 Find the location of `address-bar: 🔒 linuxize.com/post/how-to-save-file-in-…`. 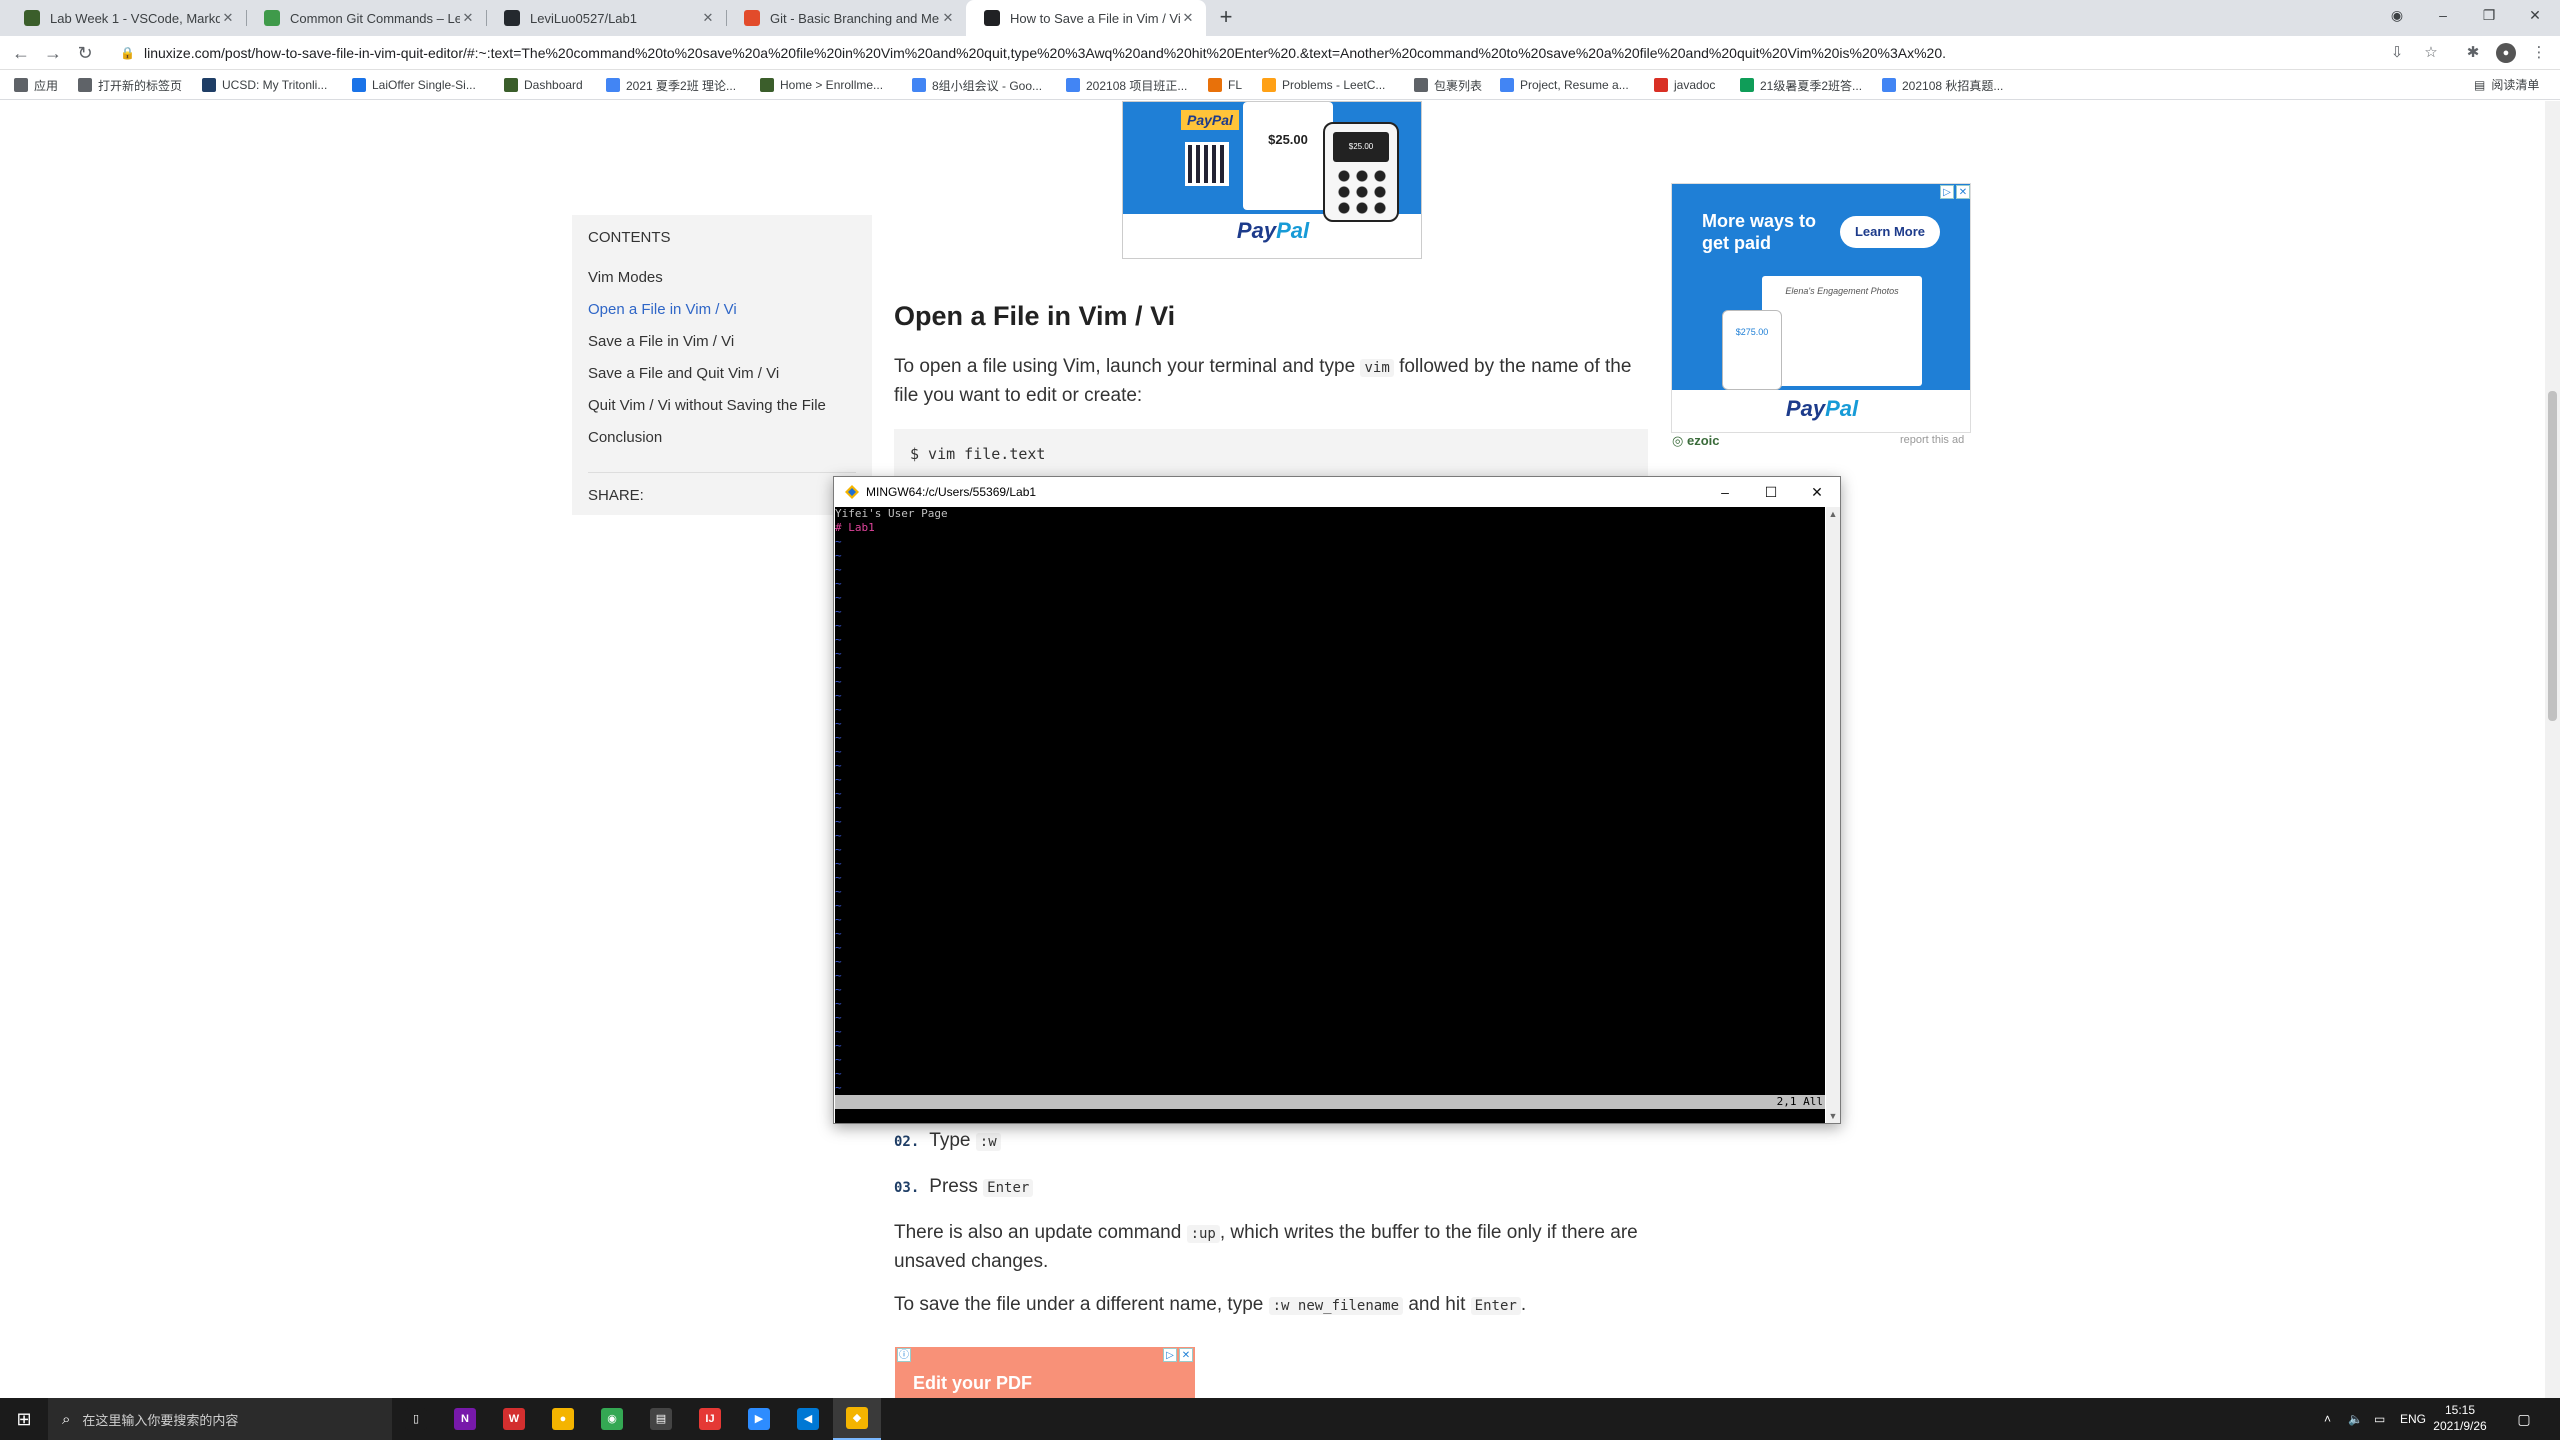

address-bar: 🔒 linuxize.com/post/how-to-save-file-in-… is located at coordinates (1235, 53).